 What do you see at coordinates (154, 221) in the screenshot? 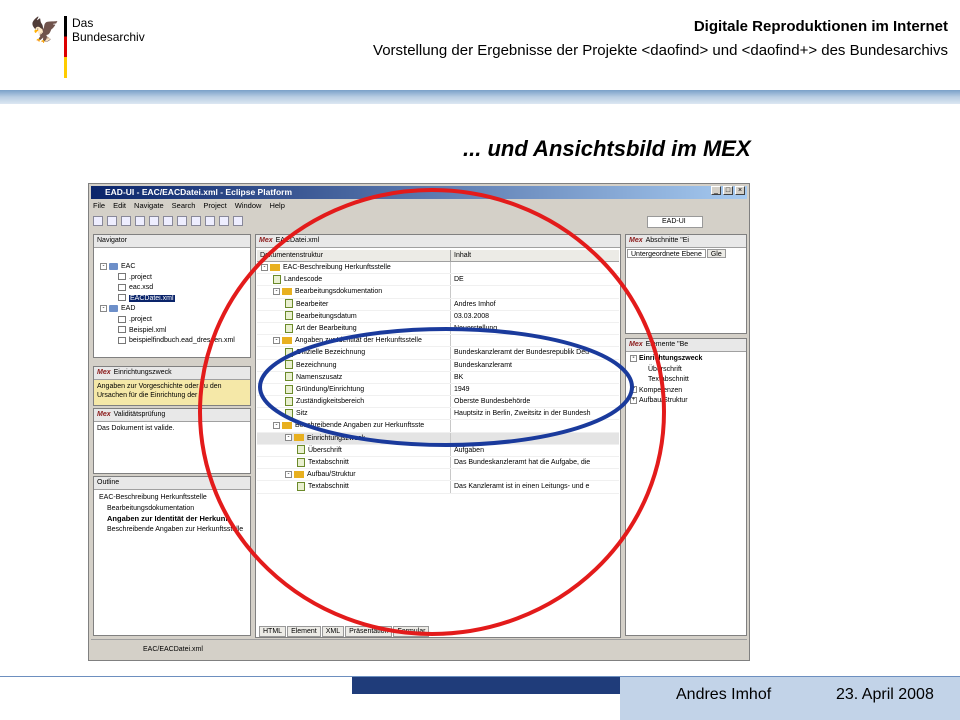
I see `back-icon` at bounding box center [154, 221].